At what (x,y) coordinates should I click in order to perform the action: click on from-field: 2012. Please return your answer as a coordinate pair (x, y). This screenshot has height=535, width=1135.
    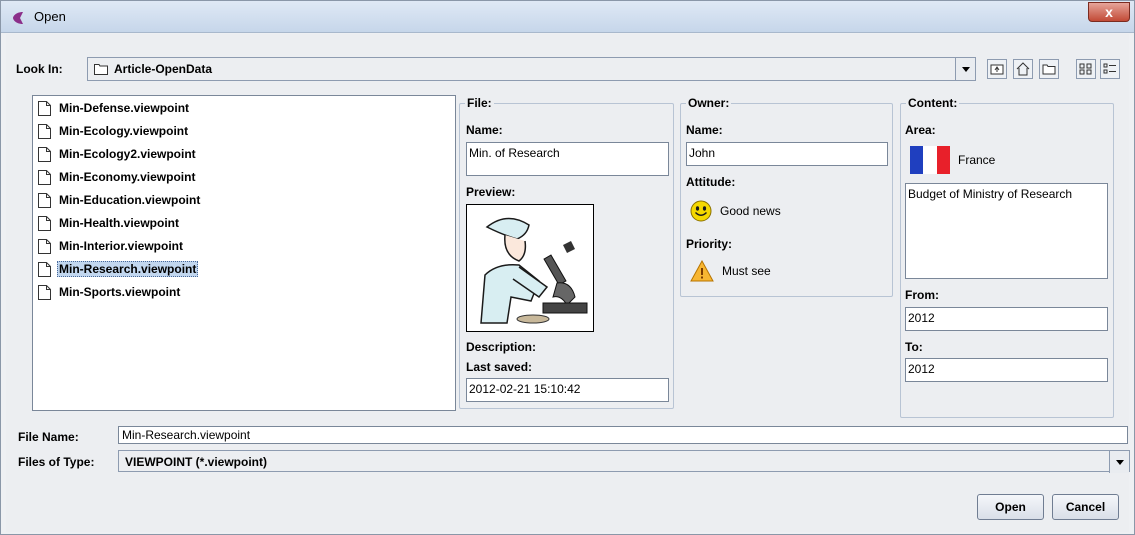
    Looking at the image, I should click on (1006, 319).